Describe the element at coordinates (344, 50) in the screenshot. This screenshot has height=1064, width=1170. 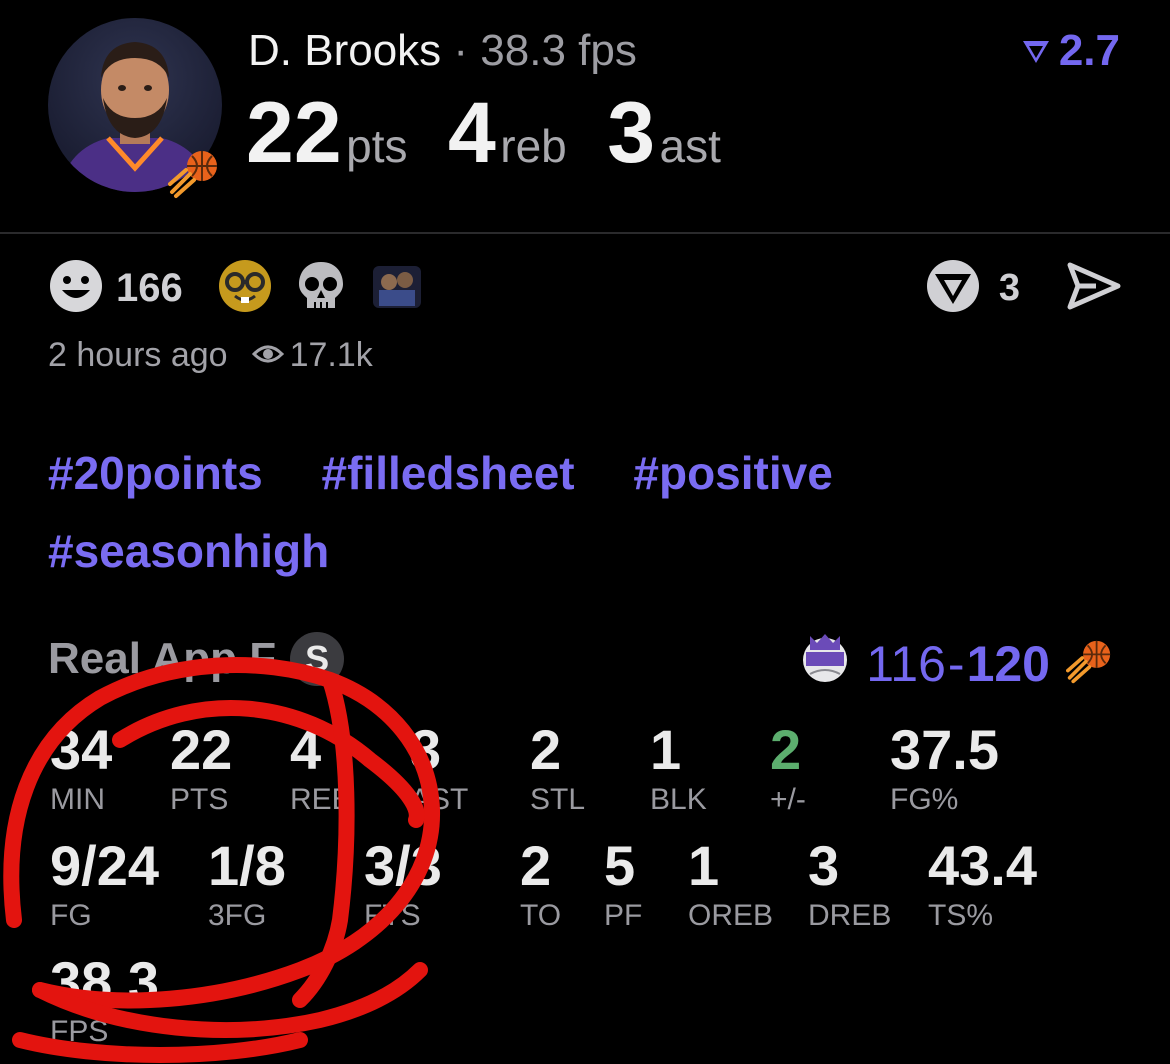
I see `player-name: D. Brooks` at that location.